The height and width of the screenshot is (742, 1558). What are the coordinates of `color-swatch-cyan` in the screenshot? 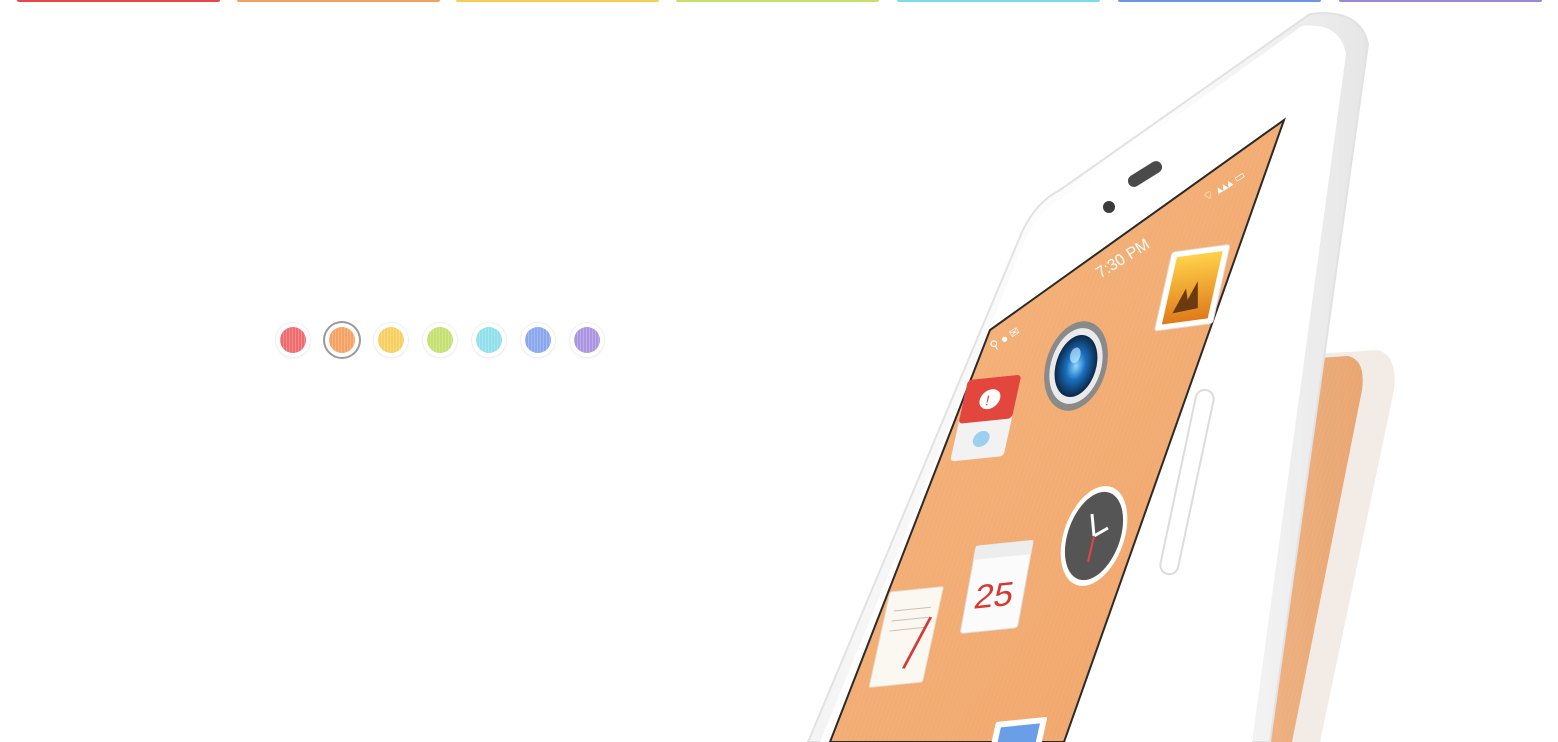 It's located at (489, 340).